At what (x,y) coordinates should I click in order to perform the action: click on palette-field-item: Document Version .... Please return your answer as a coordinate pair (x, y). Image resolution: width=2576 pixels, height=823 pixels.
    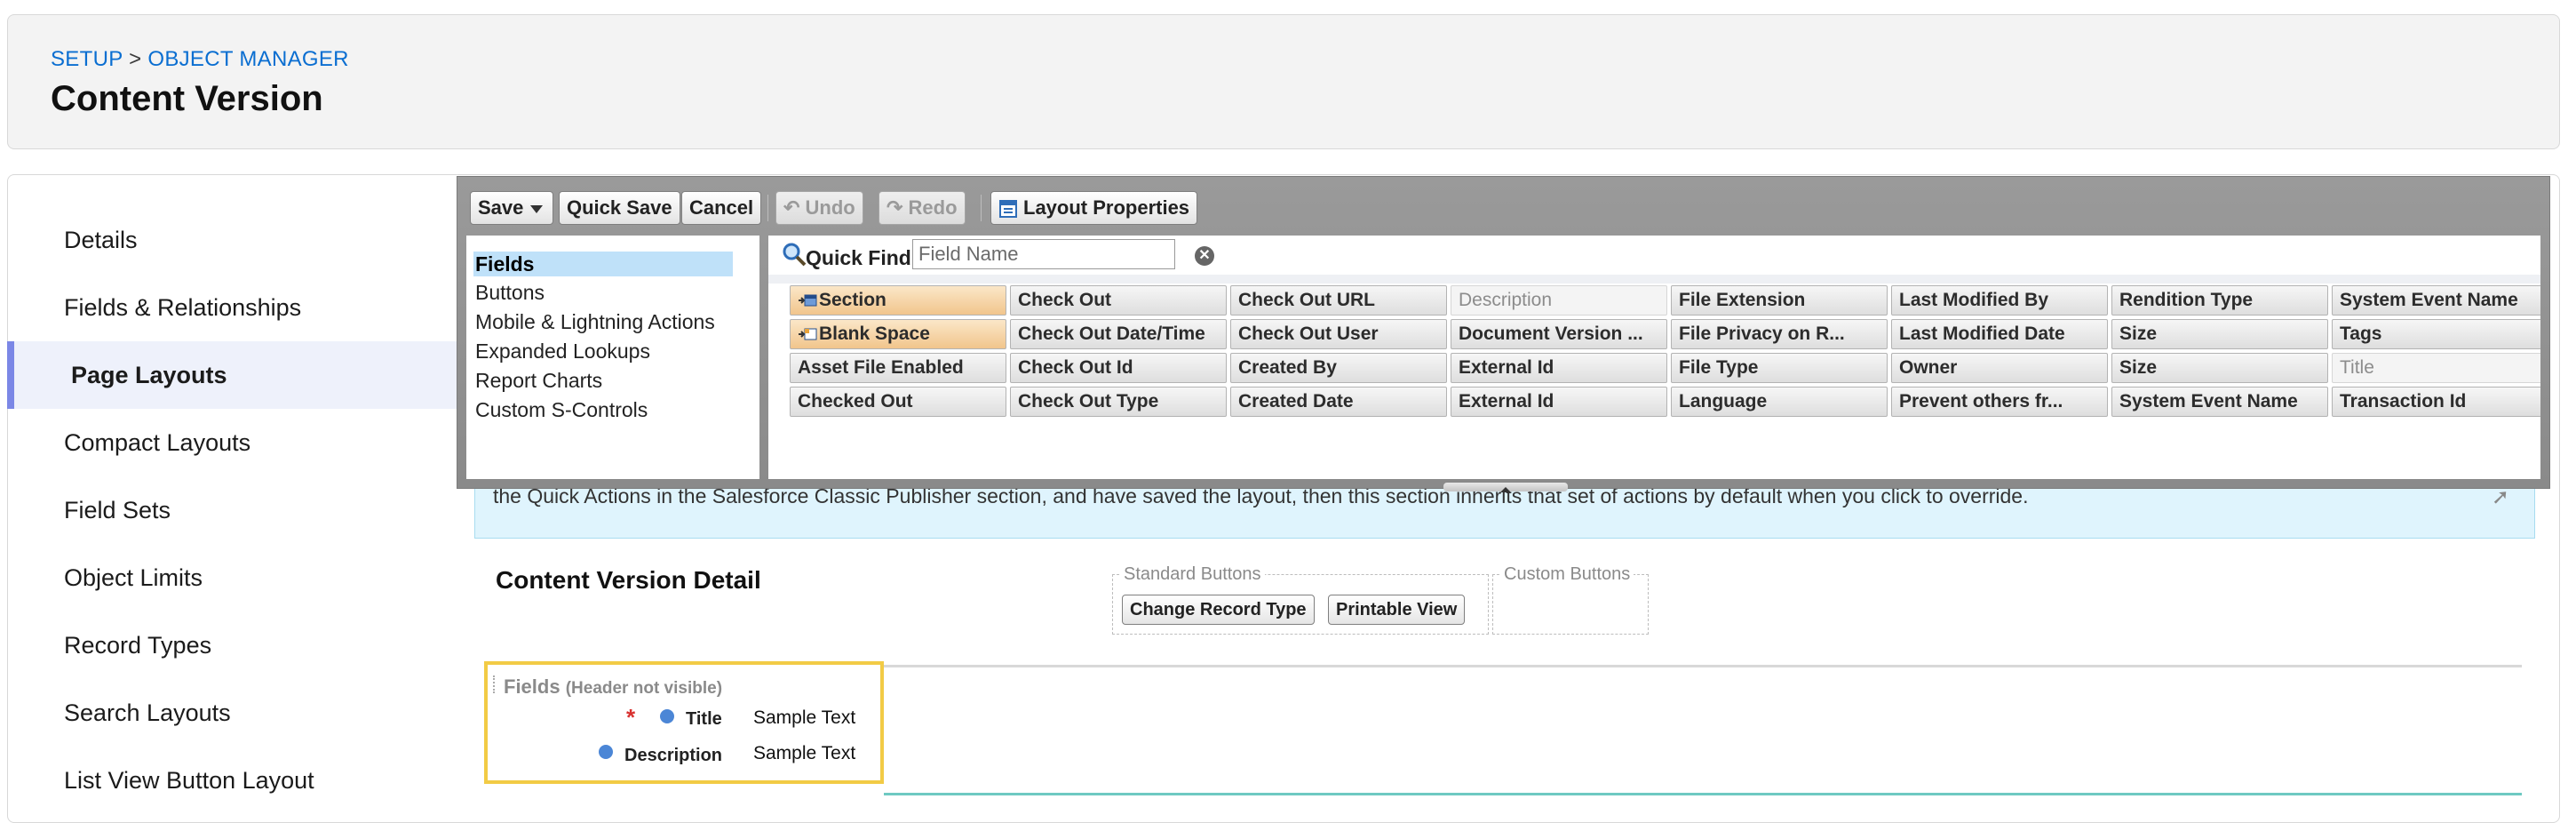
    Looking at the image, I should click on (1559, 334).